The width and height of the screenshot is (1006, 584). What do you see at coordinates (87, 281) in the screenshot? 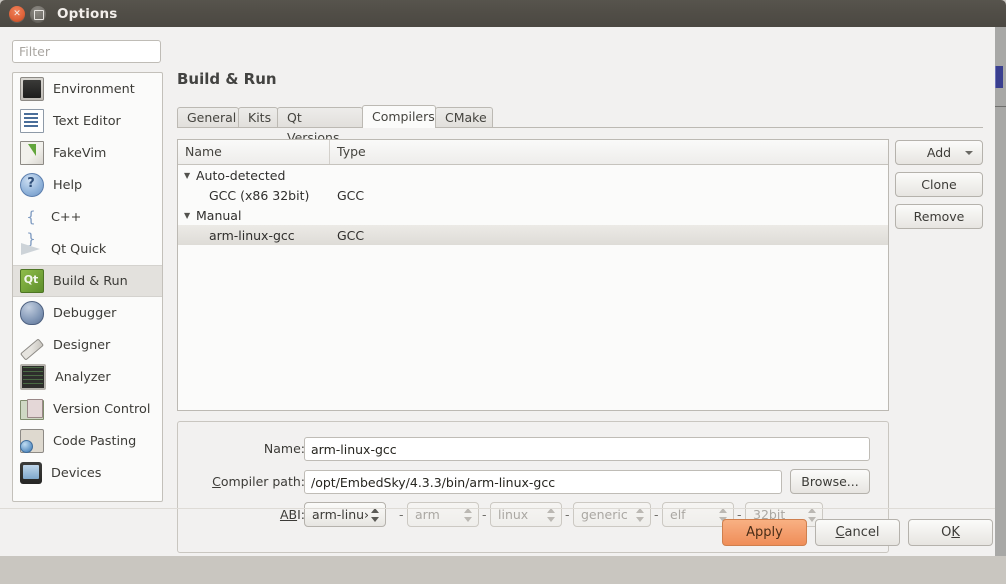
I see `sidebar-item-build-run: Build & Run` at bounding box center [87, 281].